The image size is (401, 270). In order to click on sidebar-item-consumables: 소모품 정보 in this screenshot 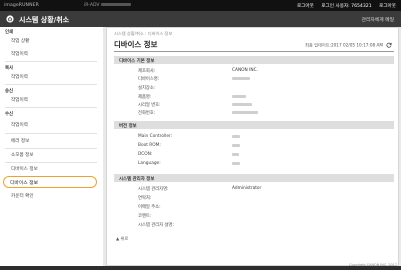, I will do `click(22, 155)`.